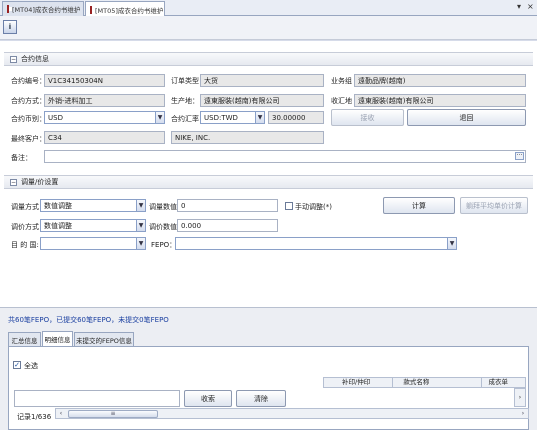 This screenshot has height=430, width=537. I want to click on qty-method-label: 调量方式, so click(25, 207).